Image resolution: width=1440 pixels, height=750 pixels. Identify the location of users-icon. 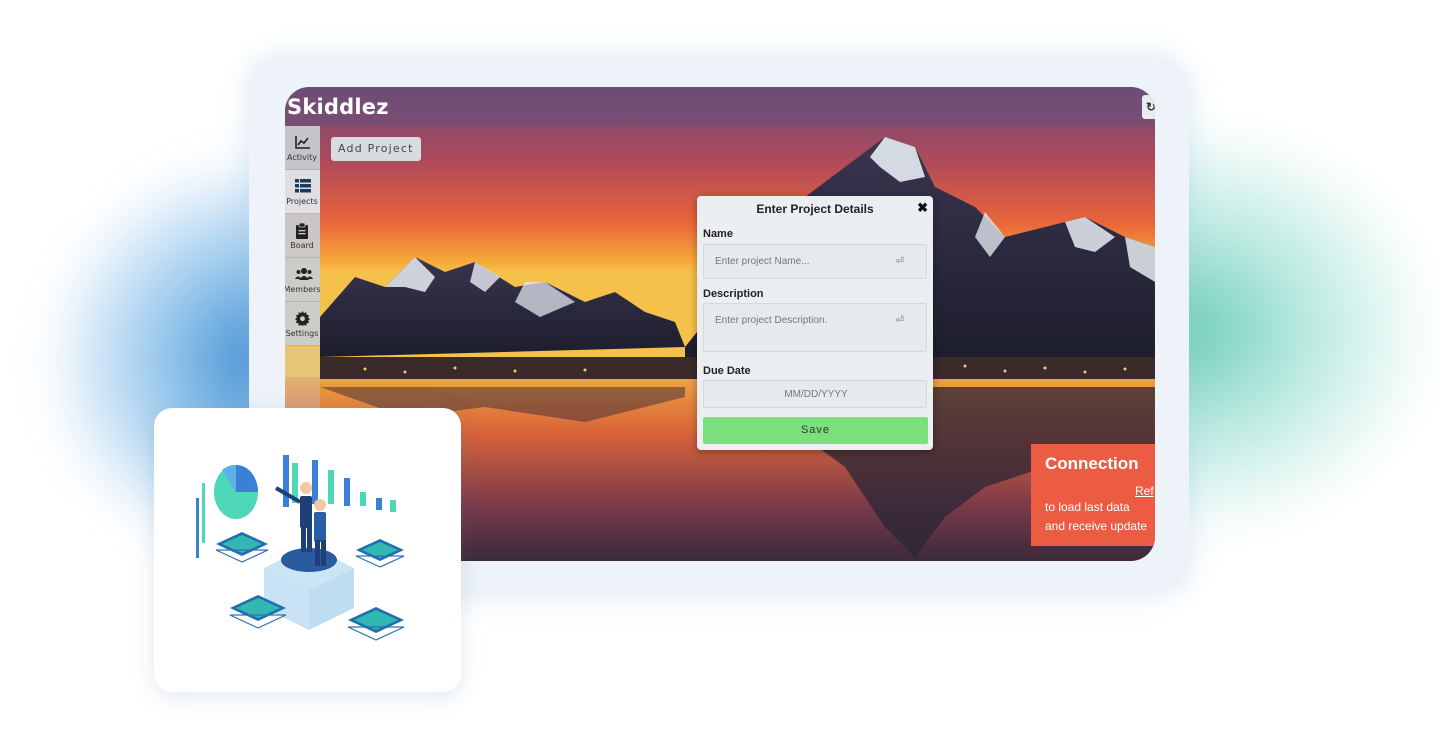
(304, 274).